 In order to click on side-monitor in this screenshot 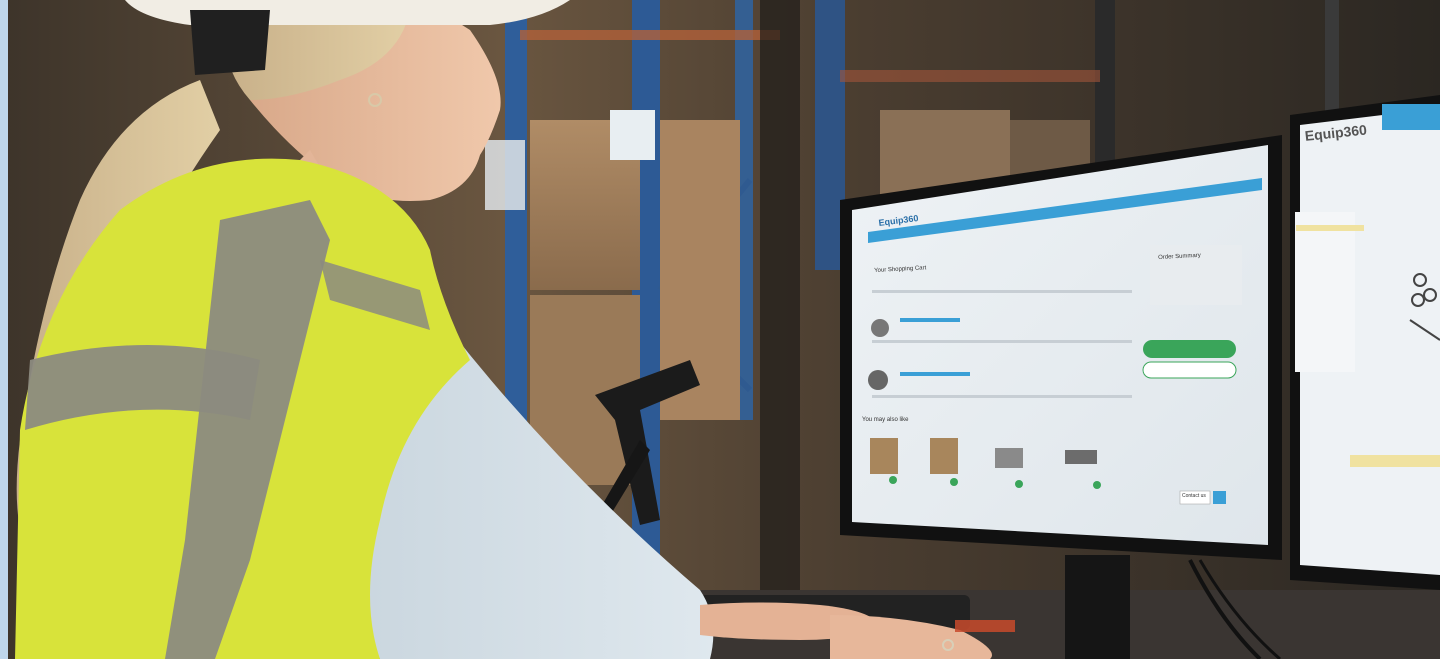, I will do `click(1365, 342)`.